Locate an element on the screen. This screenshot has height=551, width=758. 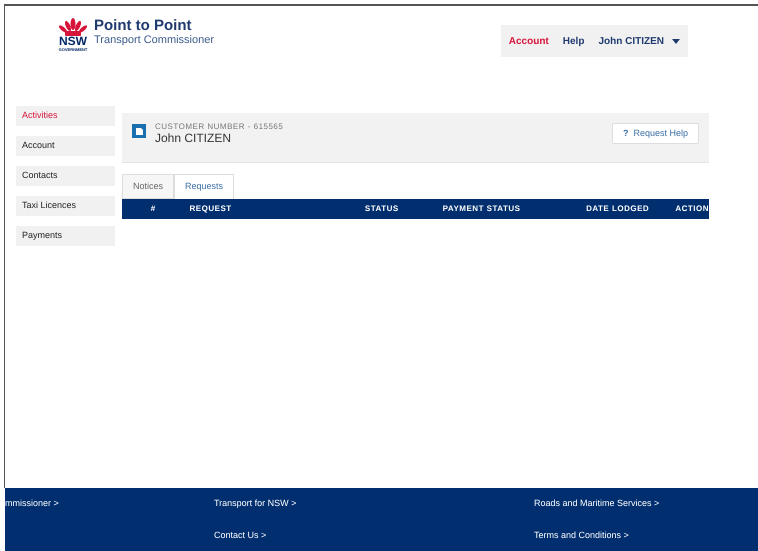
footer-link: Roads and Maritime Services > is located at coordinates (646, 503).